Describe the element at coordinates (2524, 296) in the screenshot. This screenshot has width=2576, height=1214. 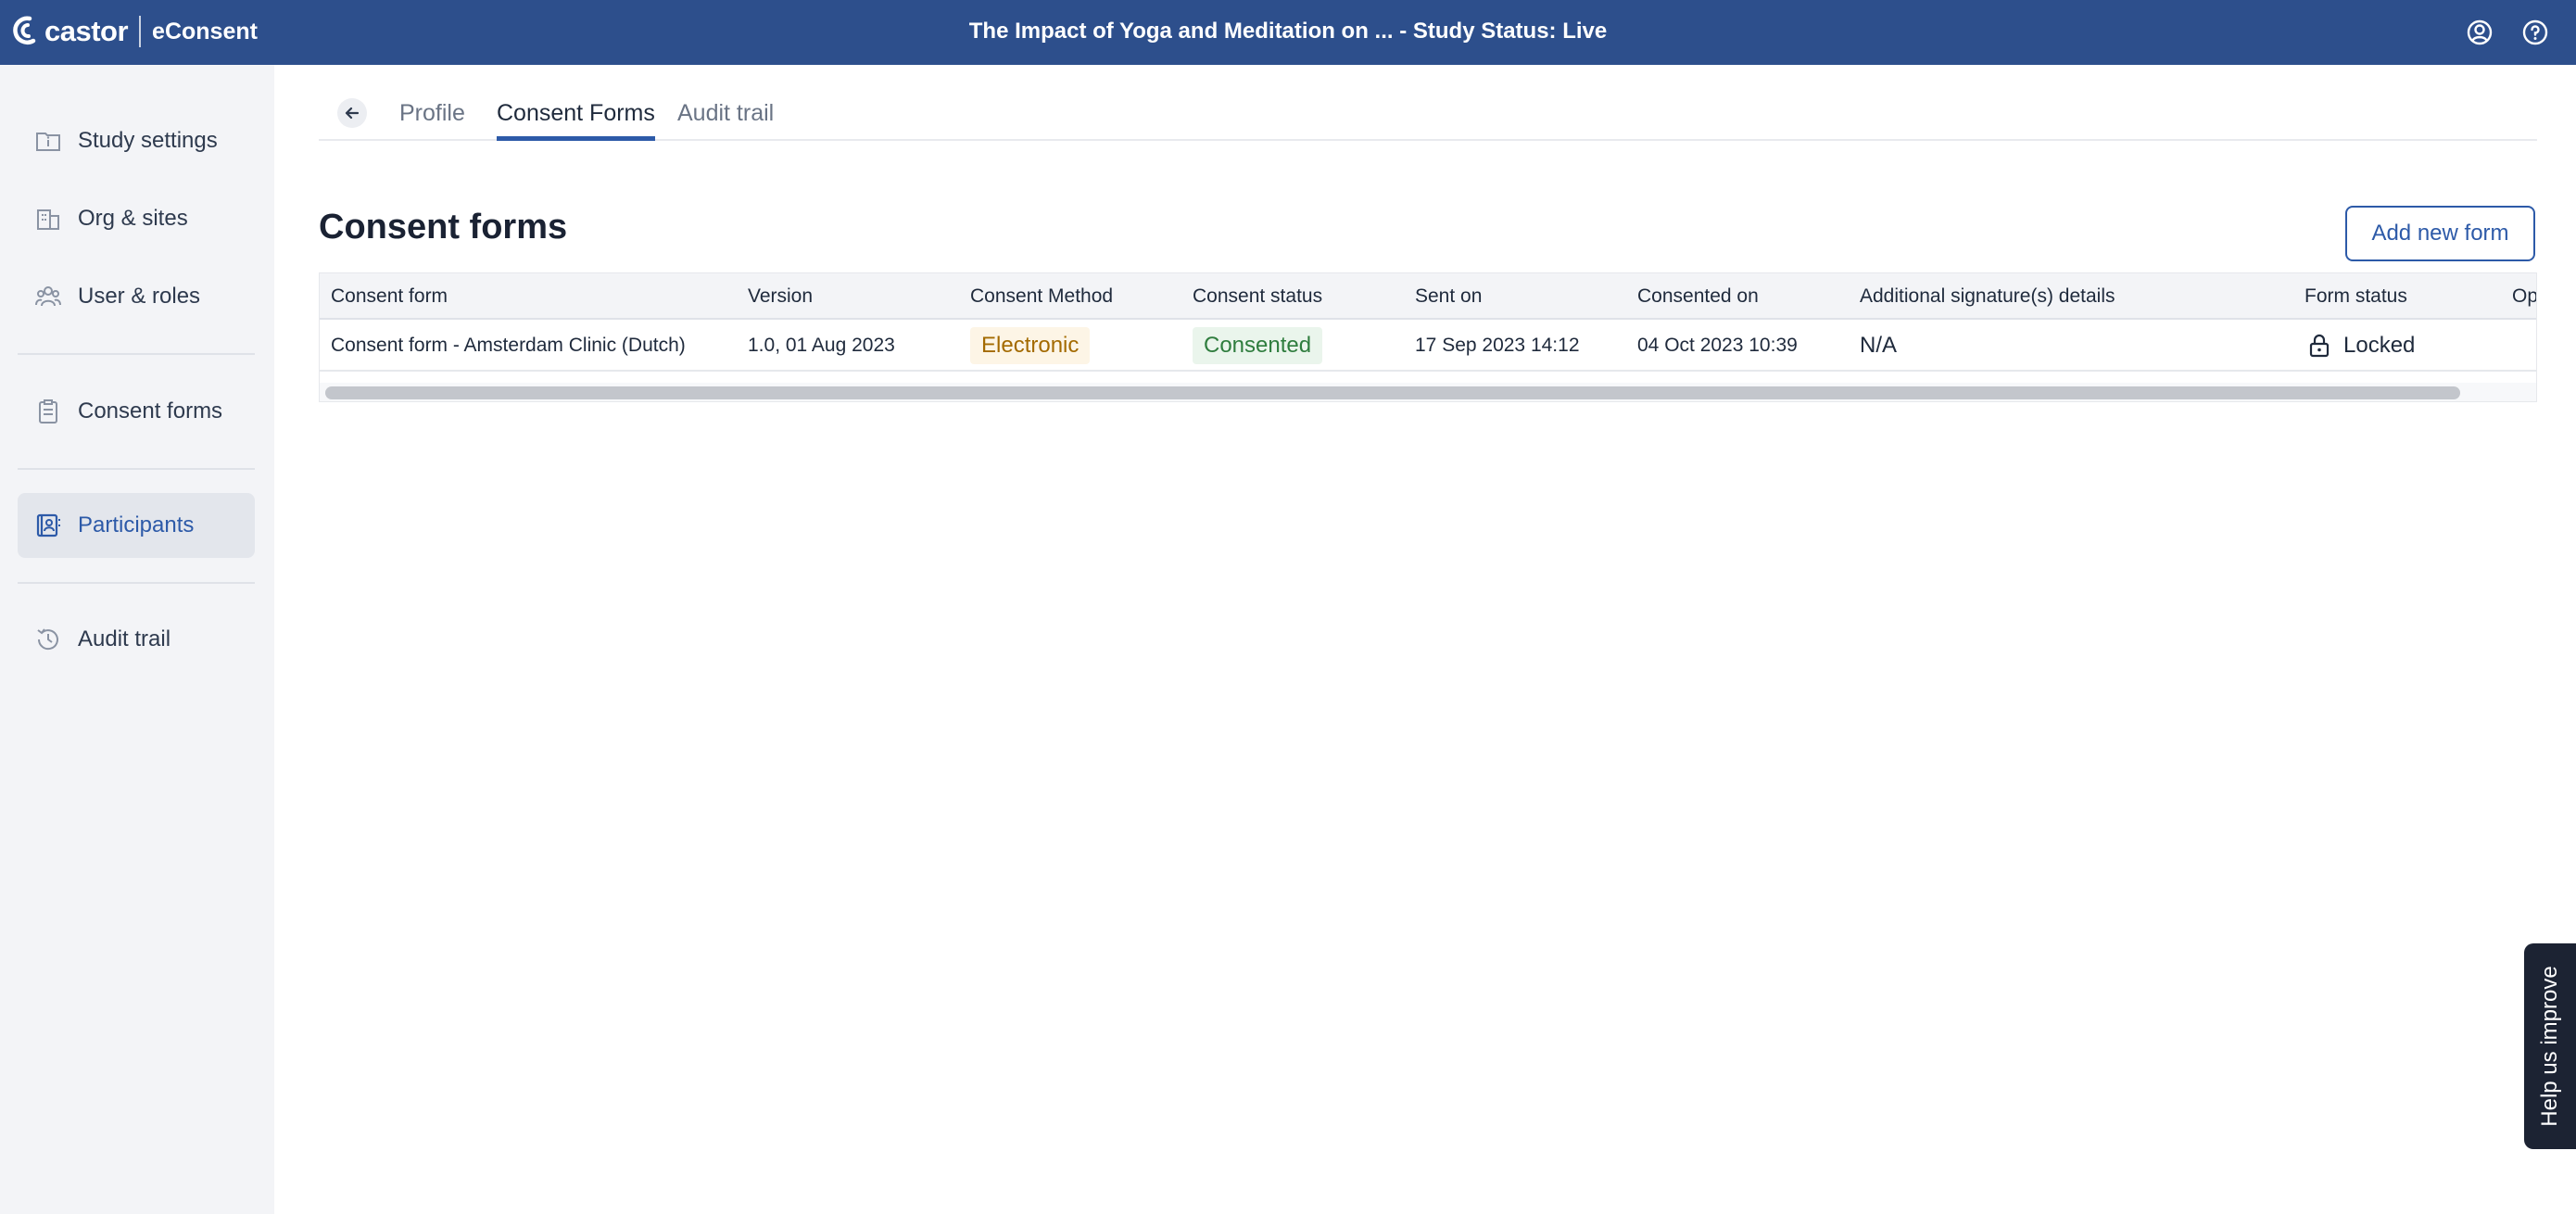
I see `column-header: Op` at that location.